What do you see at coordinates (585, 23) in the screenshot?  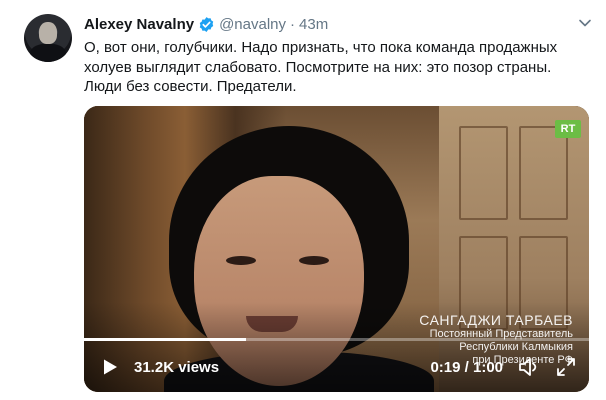 I see `chevron-down-icon` at bounding box center [585, 23].